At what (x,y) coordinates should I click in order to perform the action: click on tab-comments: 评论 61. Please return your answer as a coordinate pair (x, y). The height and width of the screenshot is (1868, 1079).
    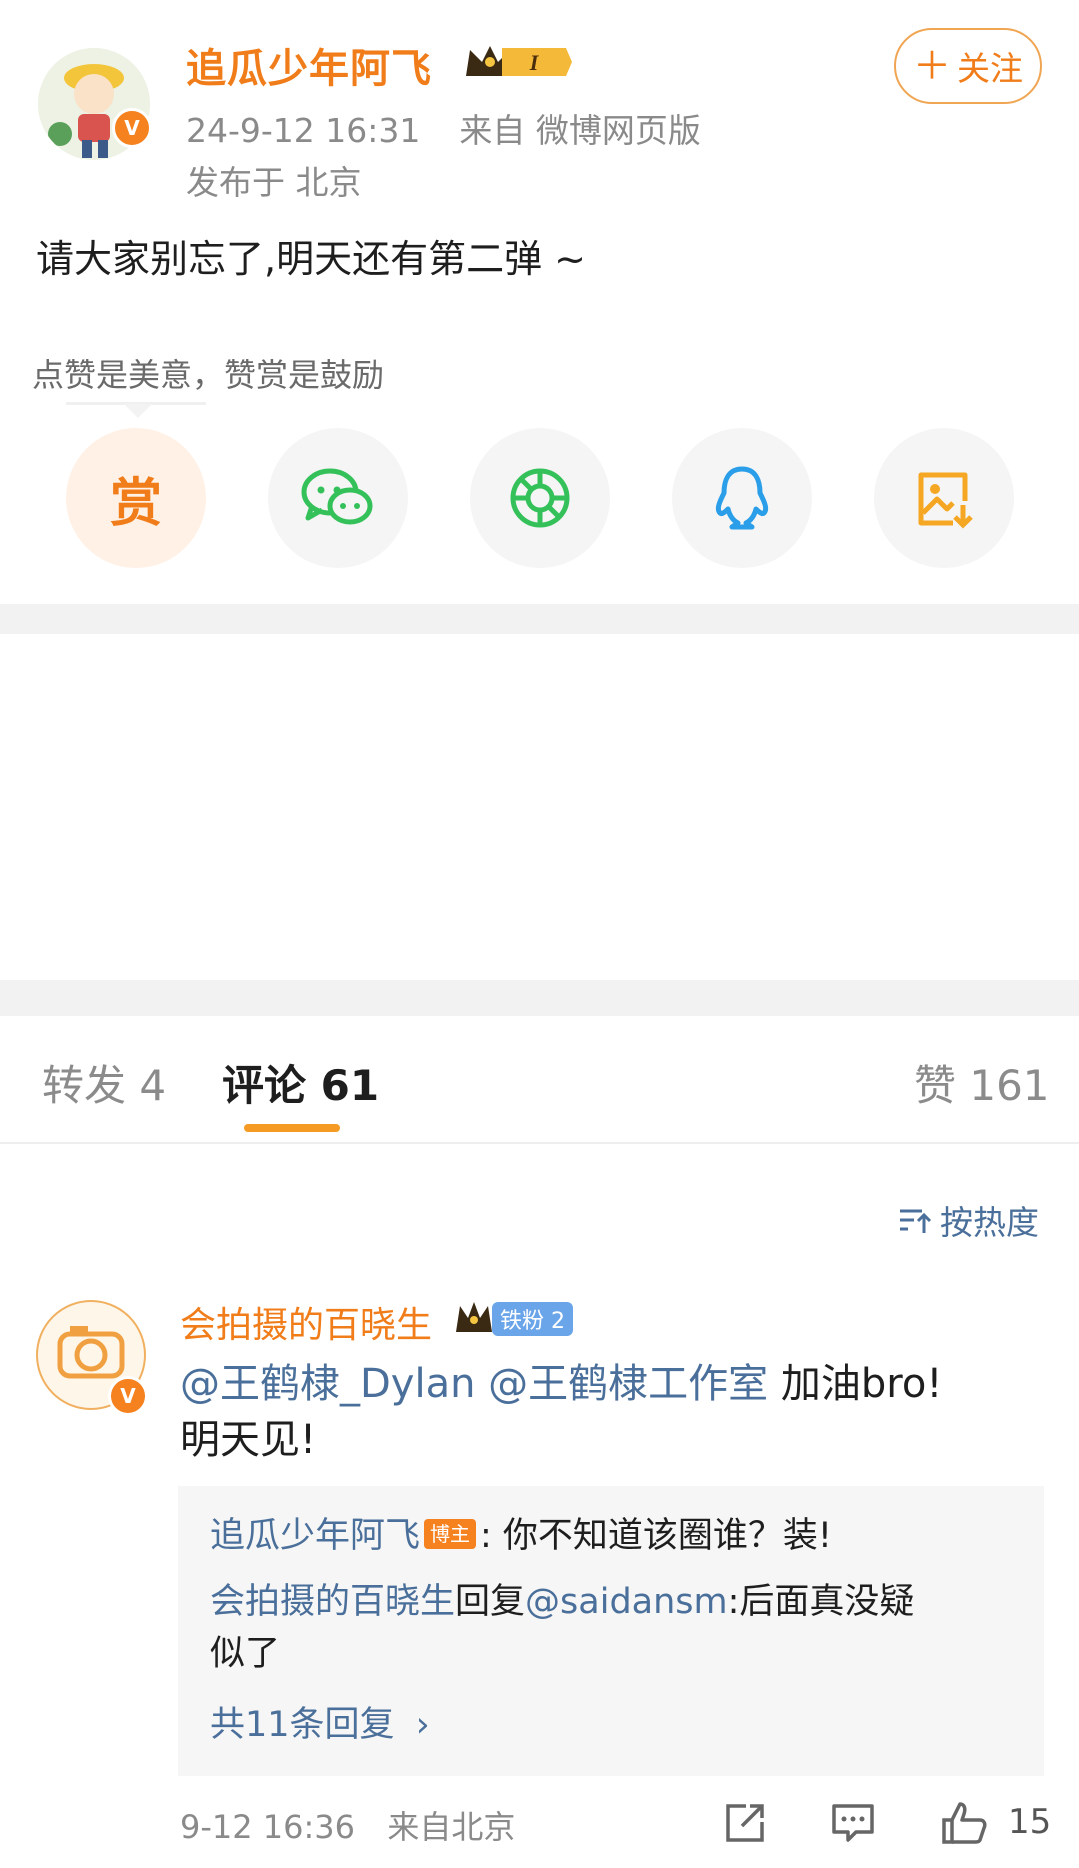
    Looking at the image, I should click on (300, 1082).